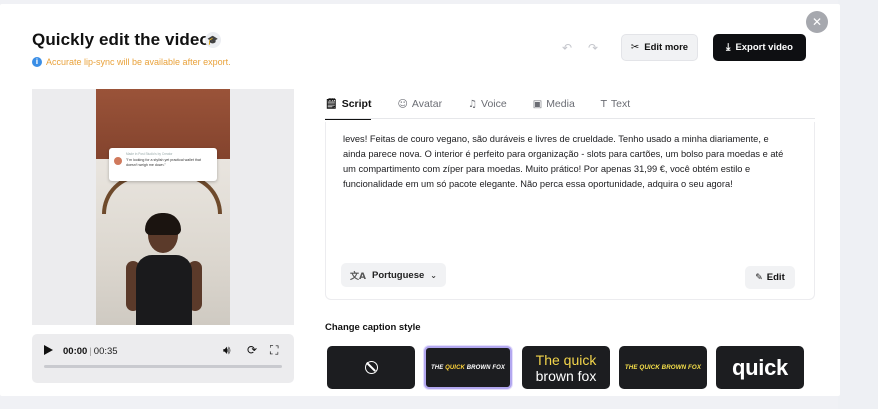 This screenshot has height=409, width=878. I want to click on caption-style-1-text: THE QUICK BROWN FOX, so click(468, 368).